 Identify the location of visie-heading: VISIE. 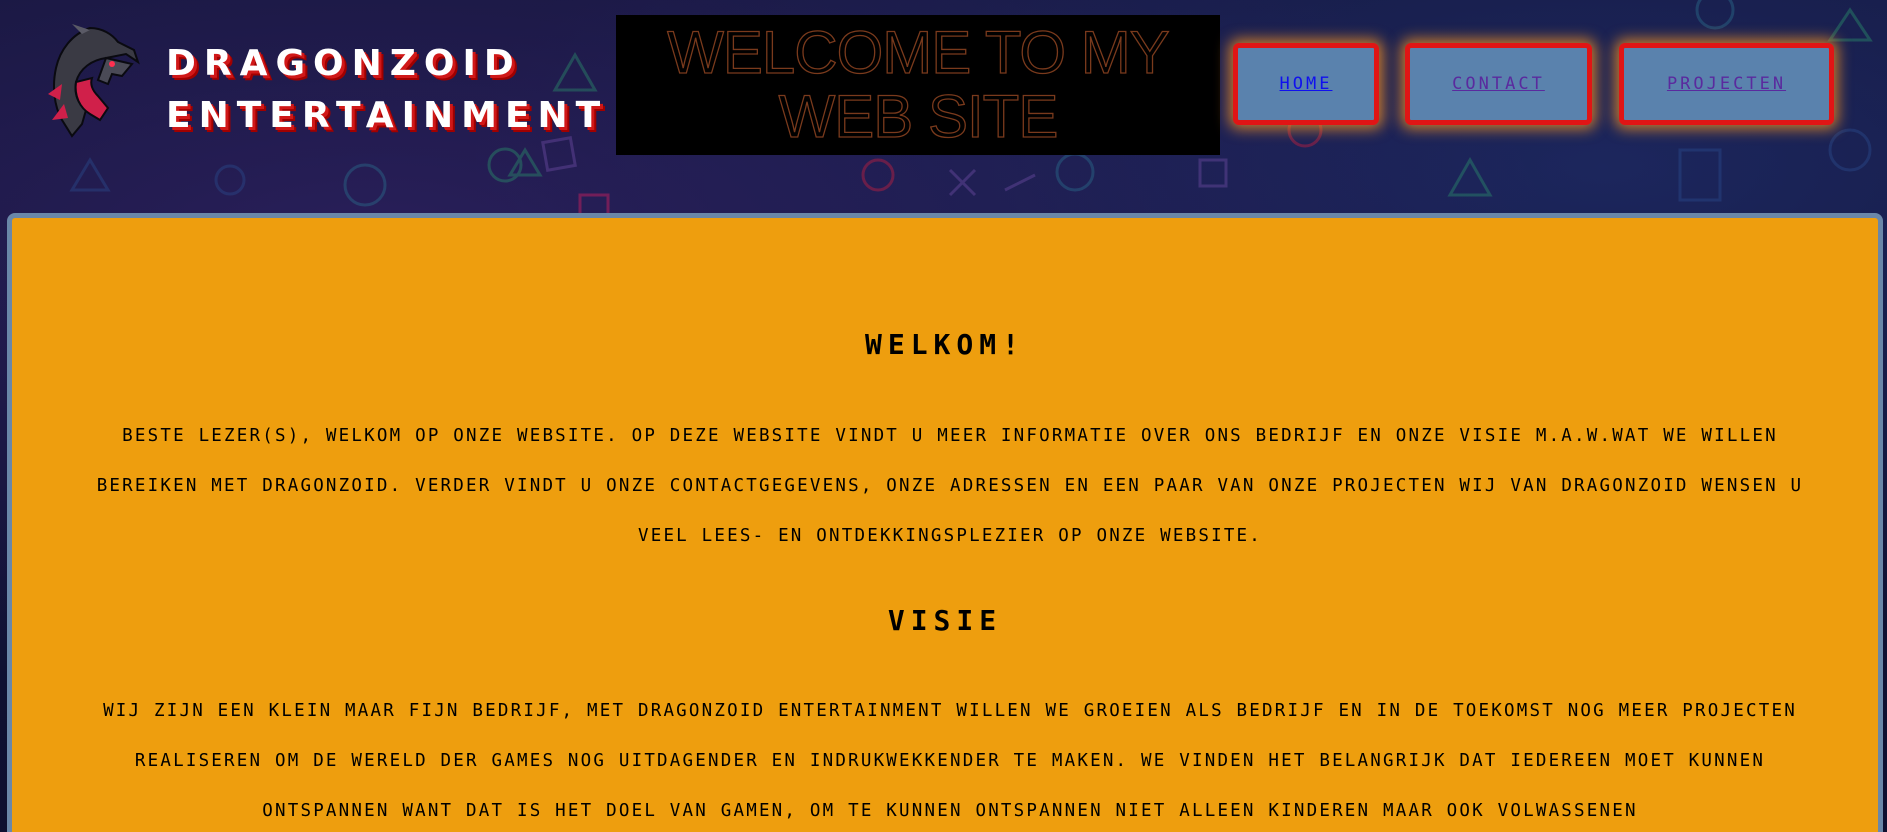
(945, 620).